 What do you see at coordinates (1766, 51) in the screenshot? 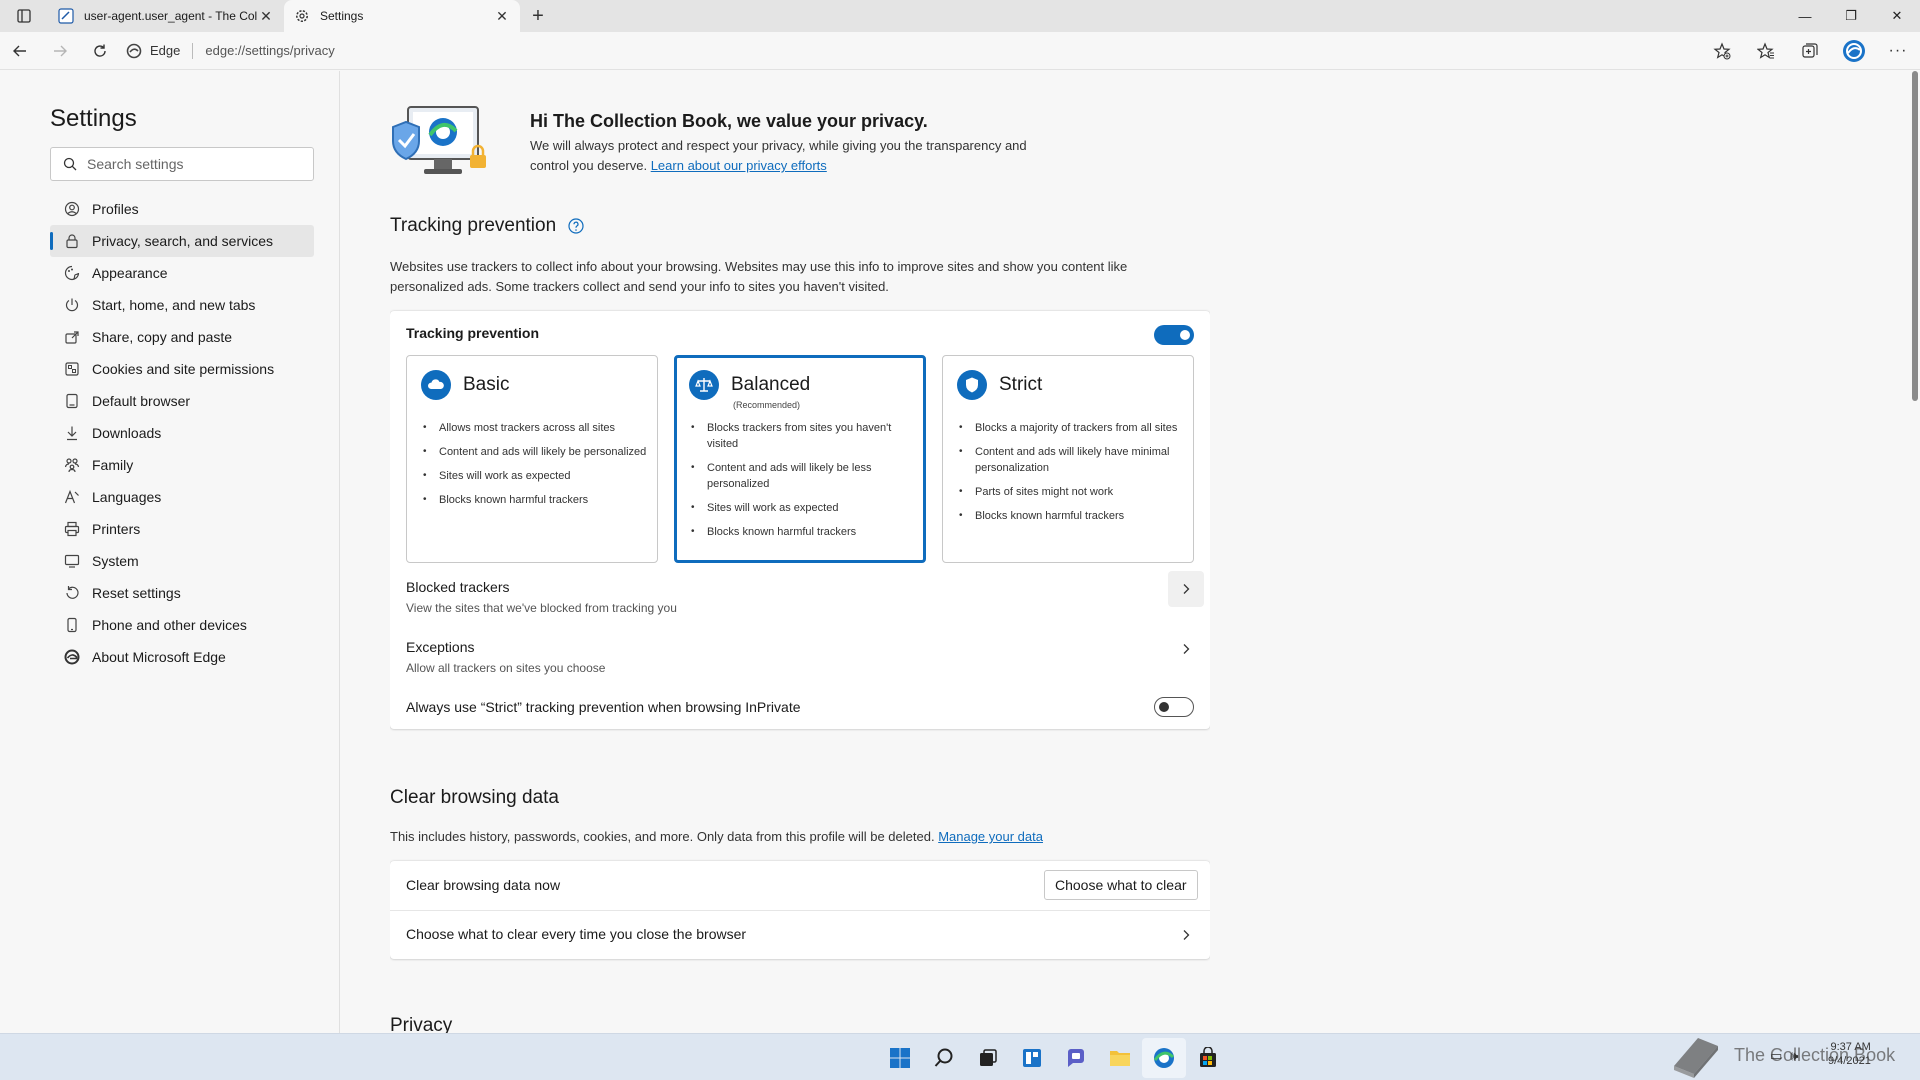
I see `favorites-button` at bounding box center [1766, 51].